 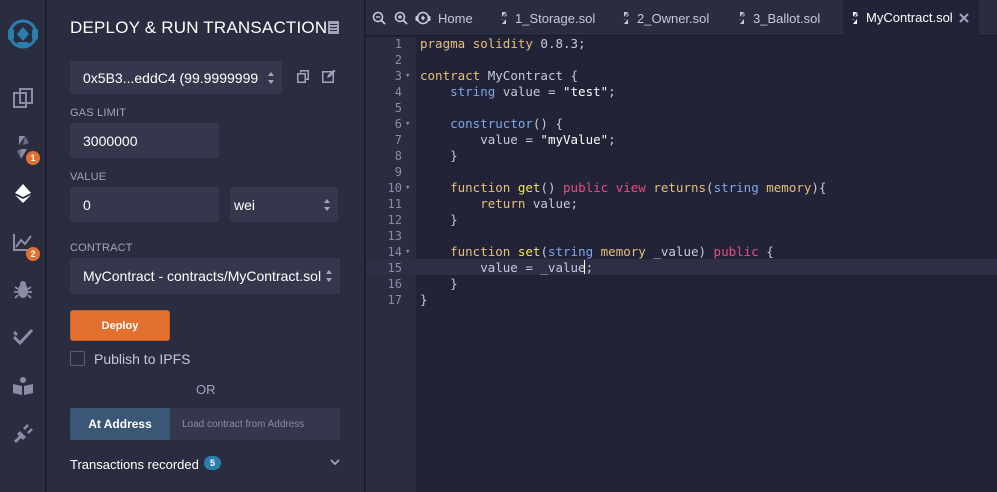 I want to click on ethereum-icon, so click(x=23, y=193).